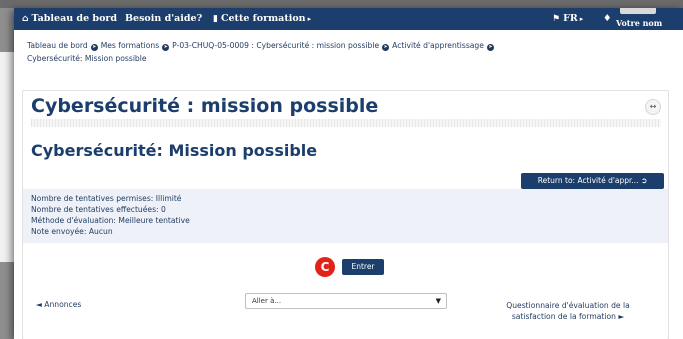 This screenshot has height=339, width=683. What do you see at coordinates (638, 11) in the screenshot?
I see `avatar` at bounding box center [638, 11].